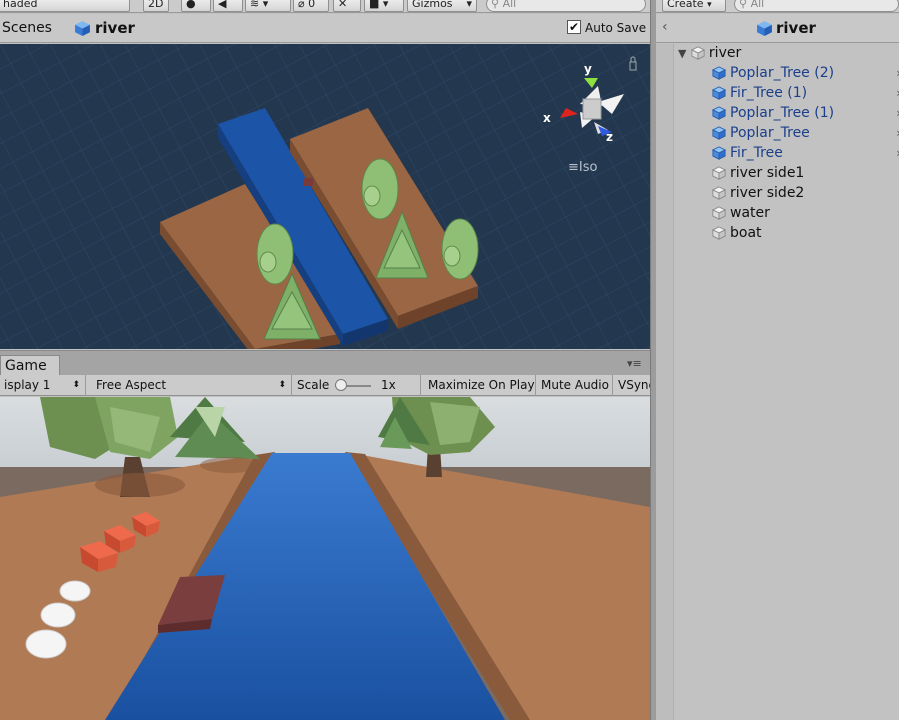 The image size is (899, 720). I want to click on gizmo-x-label: x, so click(547, 118).